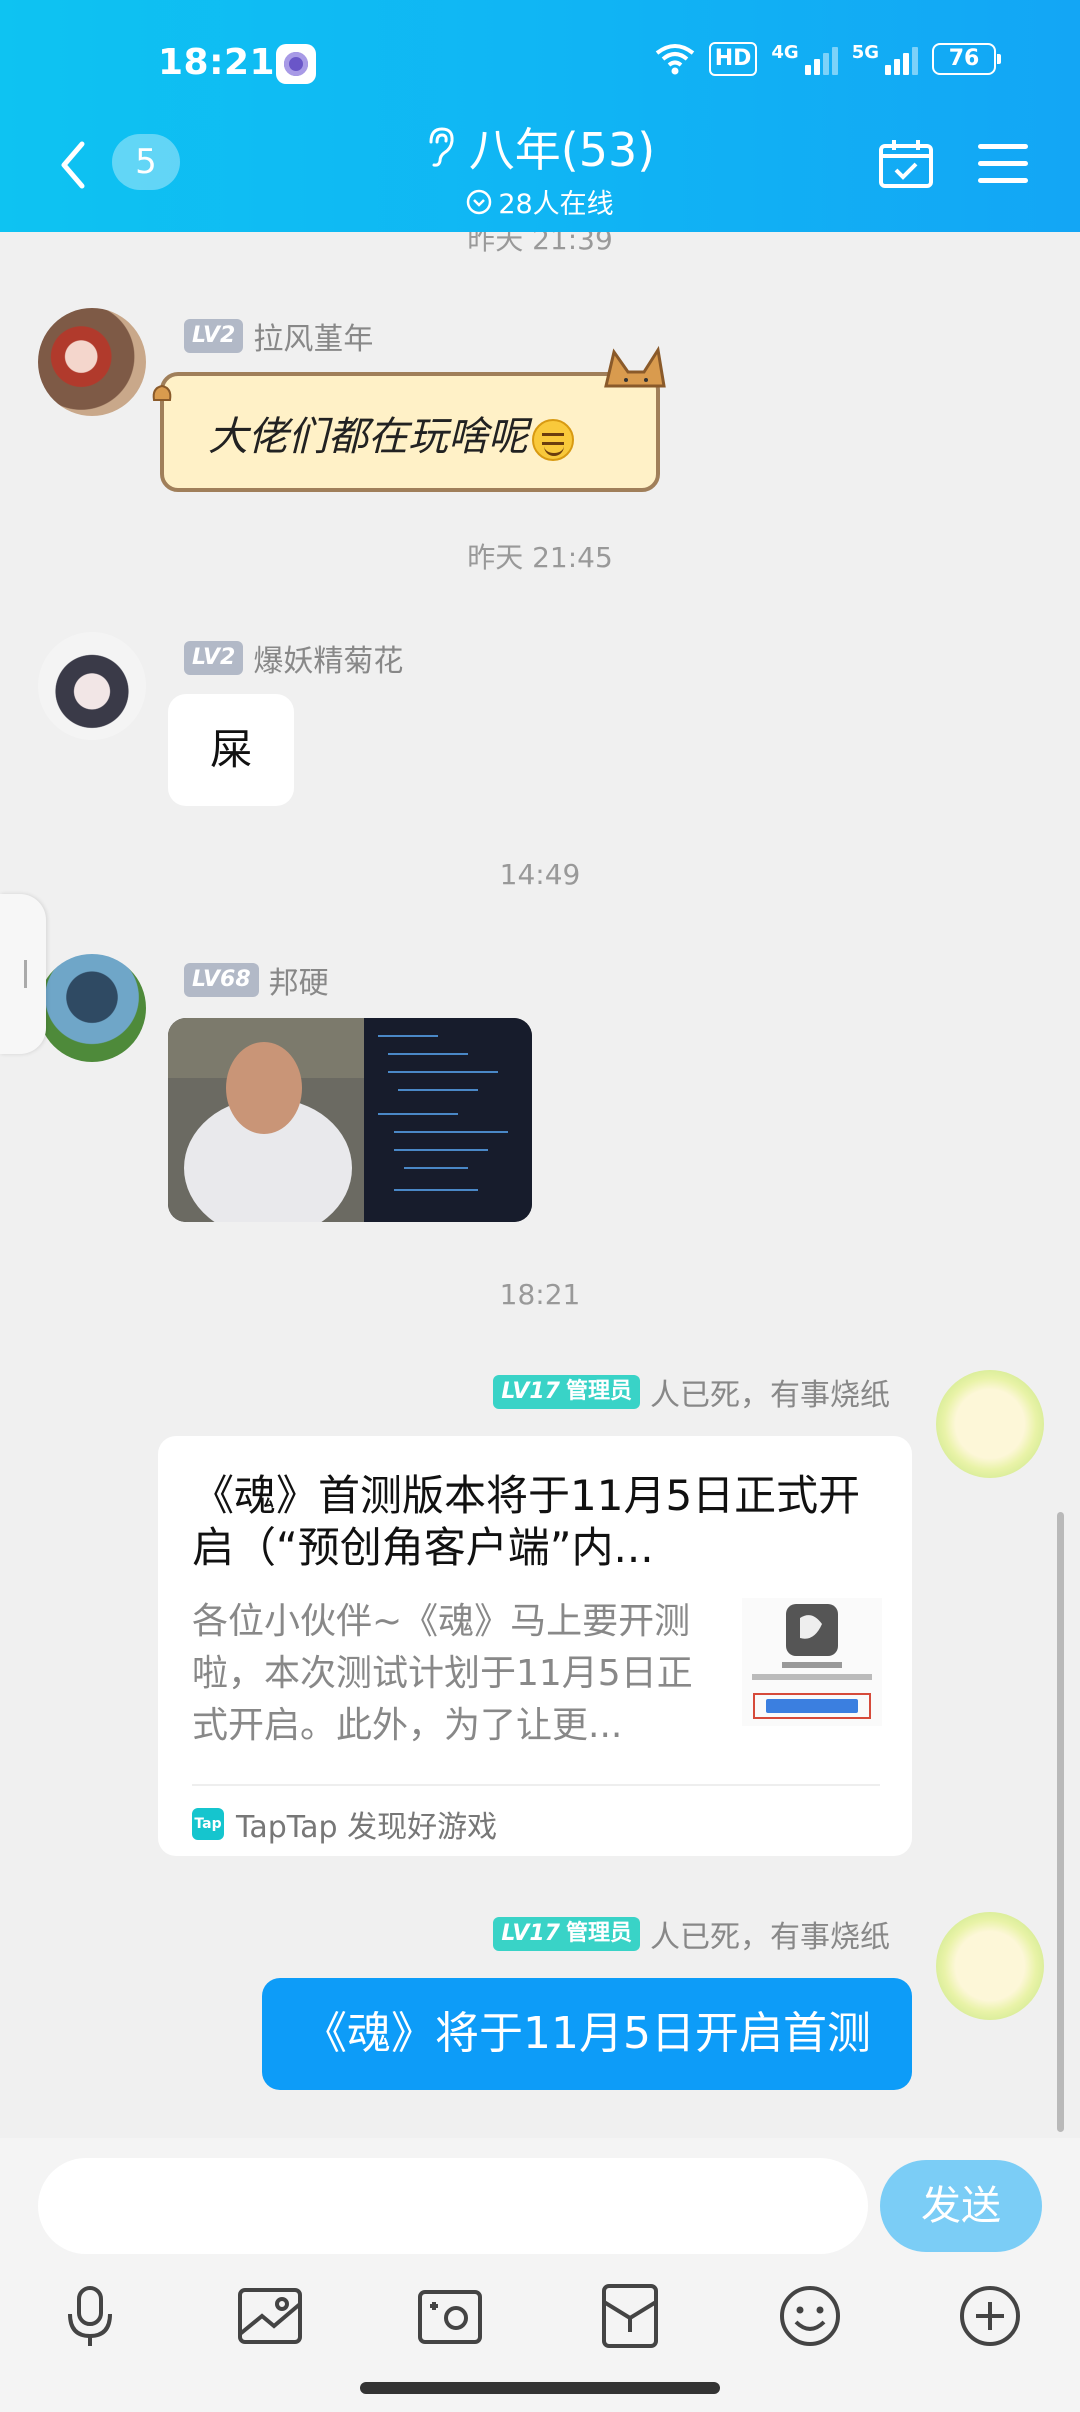 Image resolution: width=1080 pixels, height=2412 pixels. What do you see at coordinates (906, 164) in the screenshot?
I see `calendar-check-icon` at bounding box center [906, 164].